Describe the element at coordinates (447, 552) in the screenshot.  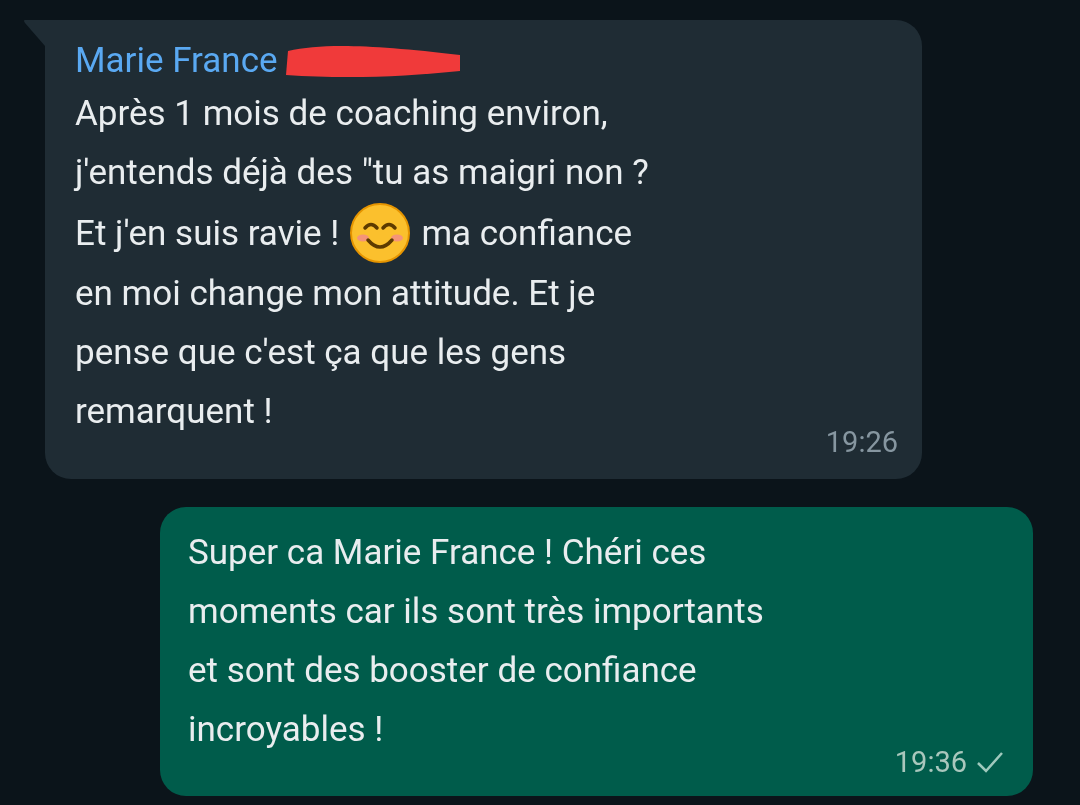
I see `message-line: Super ca Marie France ! Chéri ces` at that location.